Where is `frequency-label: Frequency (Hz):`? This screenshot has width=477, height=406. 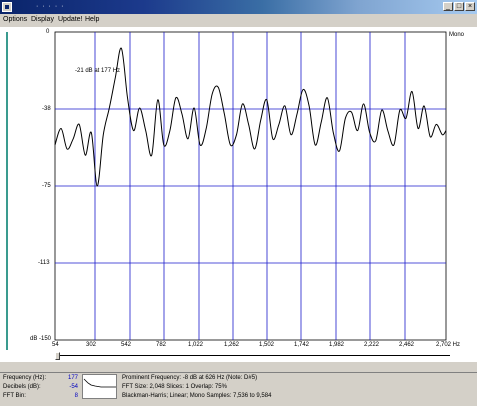
frequency-label: Frequency (Hz): is located at coordinates (25, 378).